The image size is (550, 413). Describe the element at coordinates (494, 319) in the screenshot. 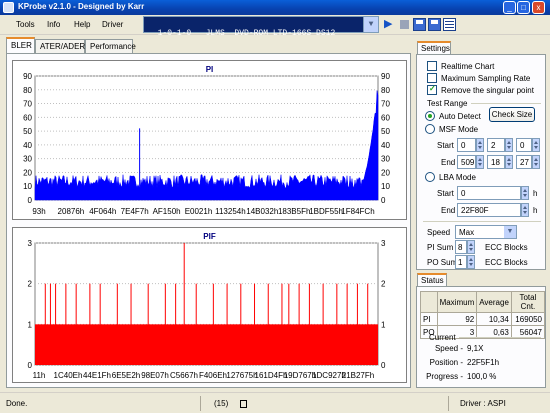

I see `stats-cell: 10,34` at that location.